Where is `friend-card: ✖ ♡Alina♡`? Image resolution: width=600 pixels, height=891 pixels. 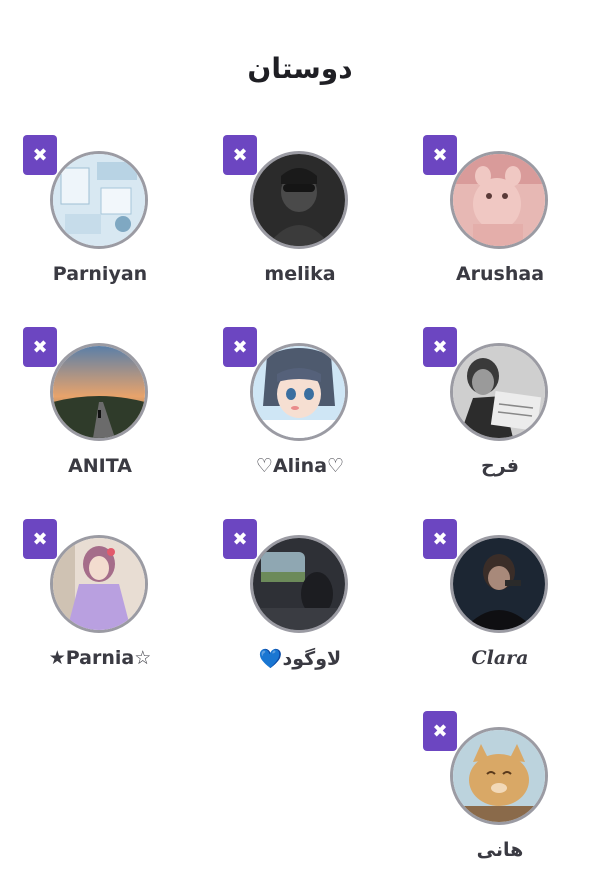 friend-card: ✖ ♡Alina♡ is located at coordinates (300, 417).